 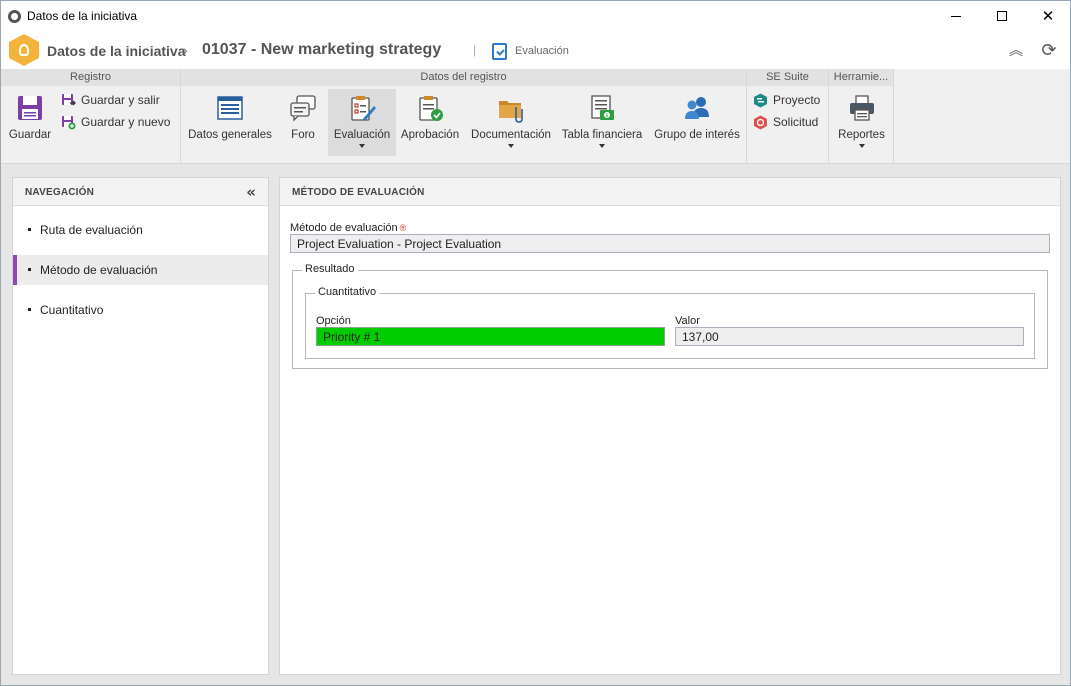 I want to click on value-field: 137,00, so click(x=849, y=336).